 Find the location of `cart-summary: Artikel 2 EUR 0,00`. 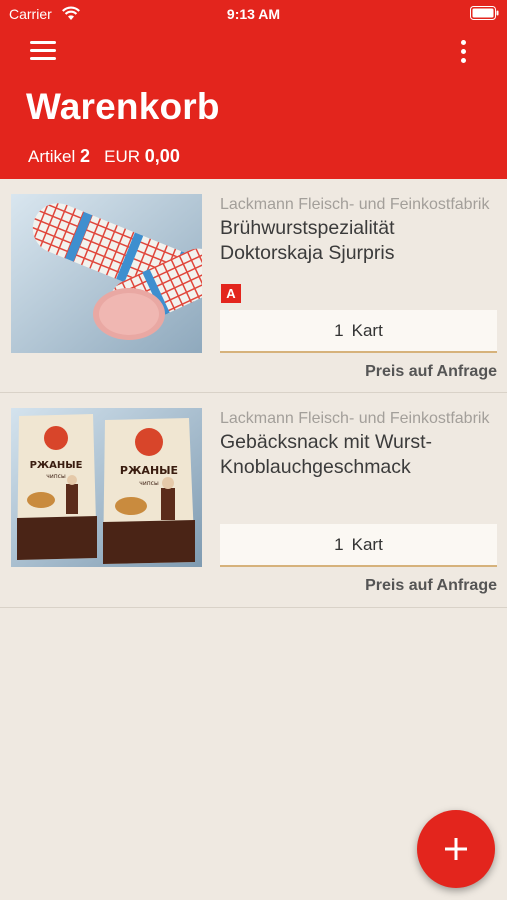

cart-summary: Artikel 2 EUR 0,00 is located at coordinates (104, 156).